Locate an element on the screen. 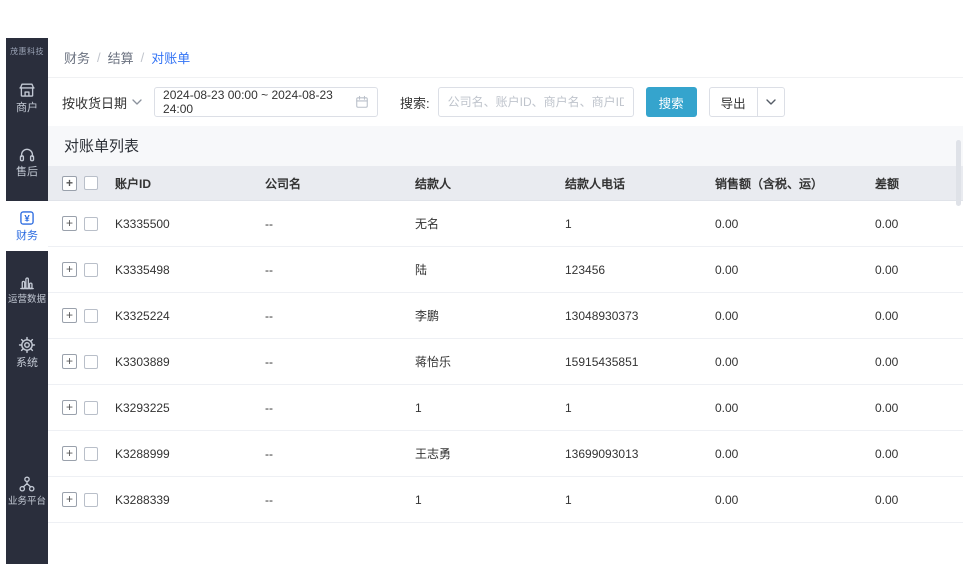 This screenshot has height=564, width=963. calendar-icon is located at coordinates (362, 102).